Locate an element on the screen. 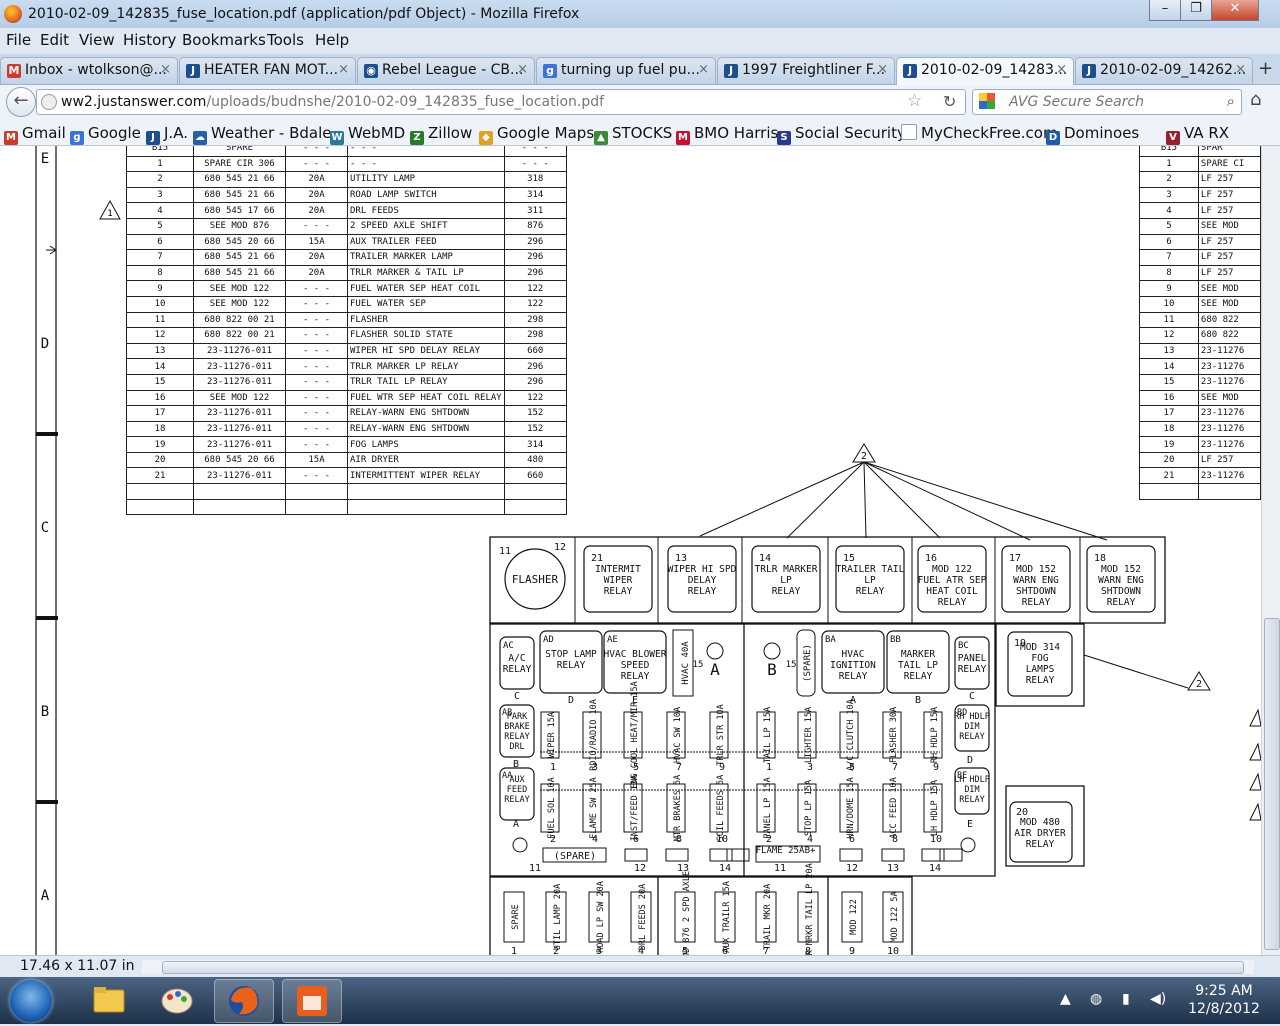  menu-file: File is located at coordinates (18, 40).